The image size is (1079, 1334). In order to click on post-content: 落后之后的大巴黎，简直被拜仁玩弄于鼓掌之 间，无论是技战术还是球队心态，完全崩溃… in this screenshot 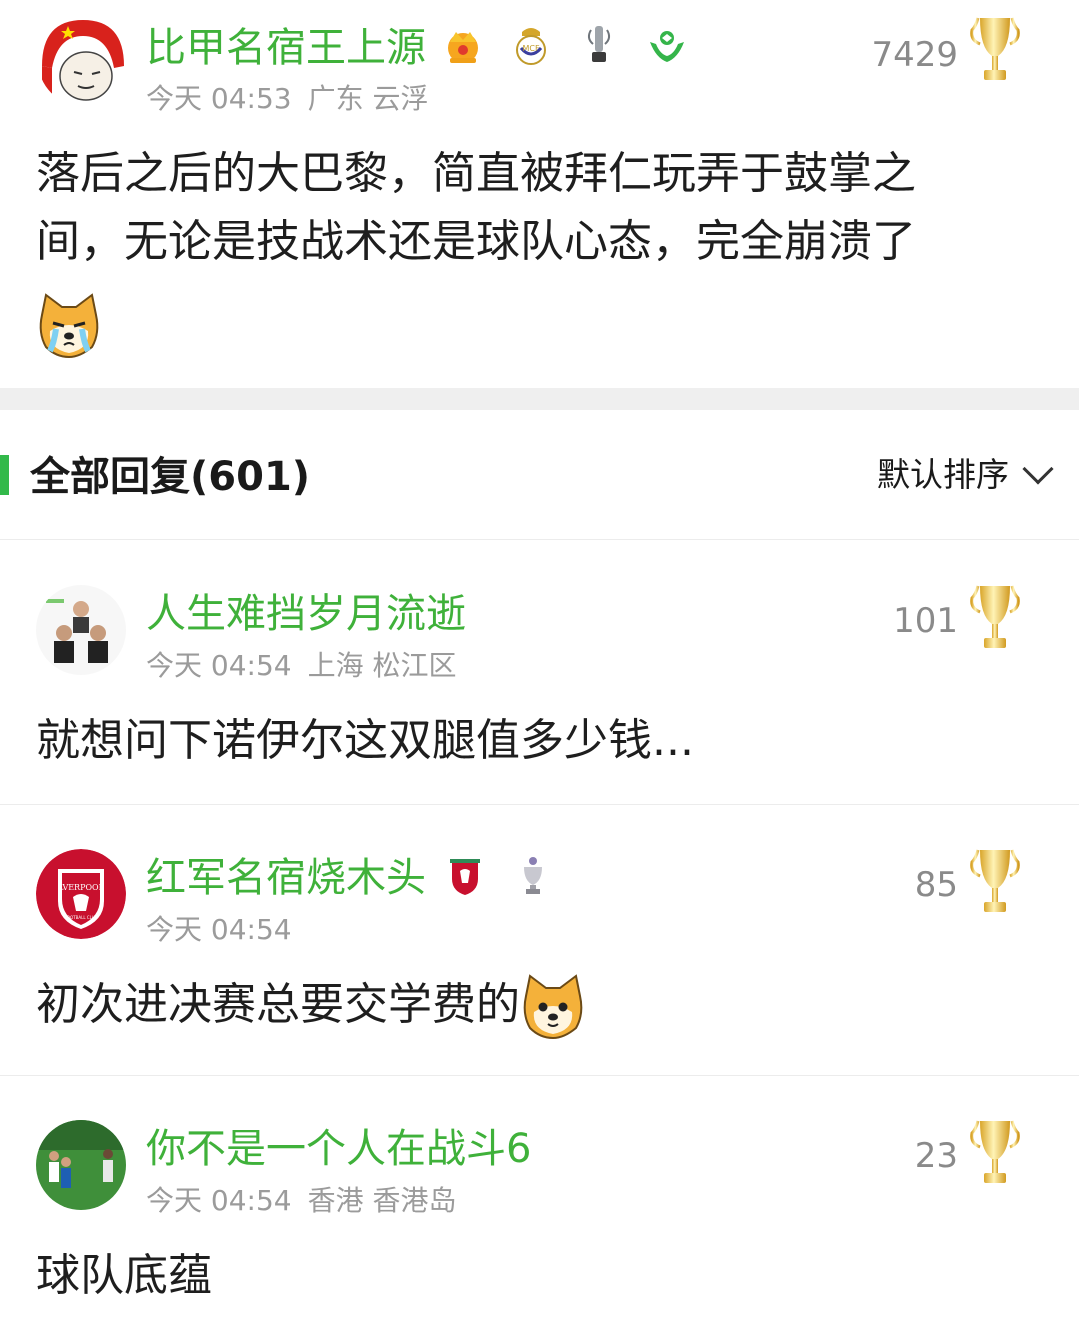, I will do `click(476, 249)`.